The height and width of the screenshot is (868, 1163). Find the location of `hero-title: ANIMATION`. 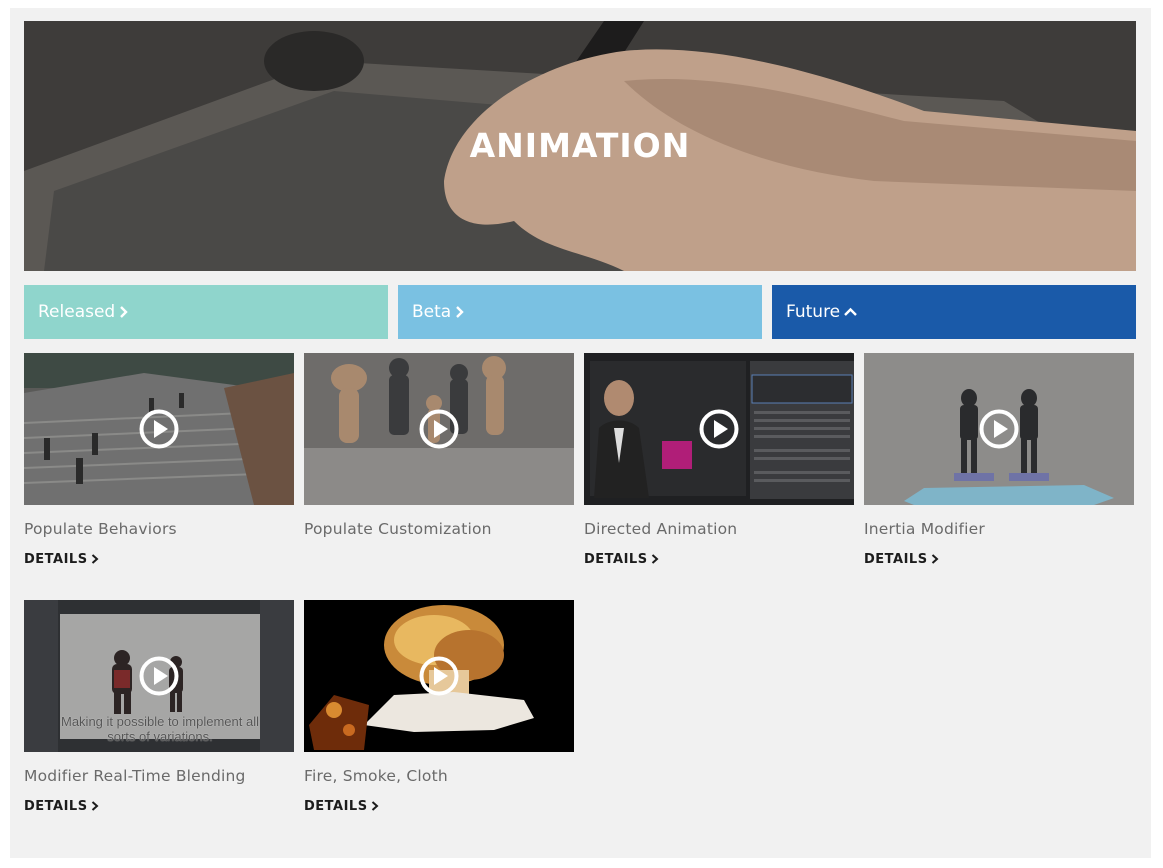

hero-title: ANIMATION is located at coordinates (580, 145).